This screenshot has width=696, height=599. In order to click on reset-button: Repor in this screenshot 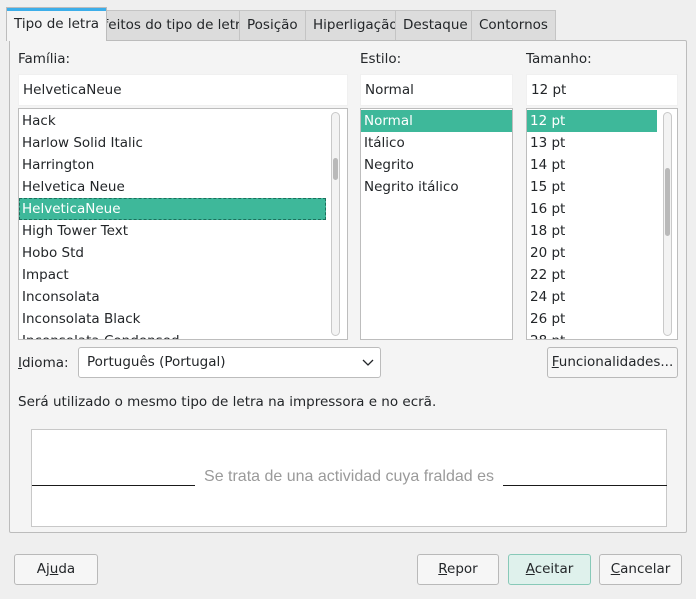, I will do `click(458, 569)`.